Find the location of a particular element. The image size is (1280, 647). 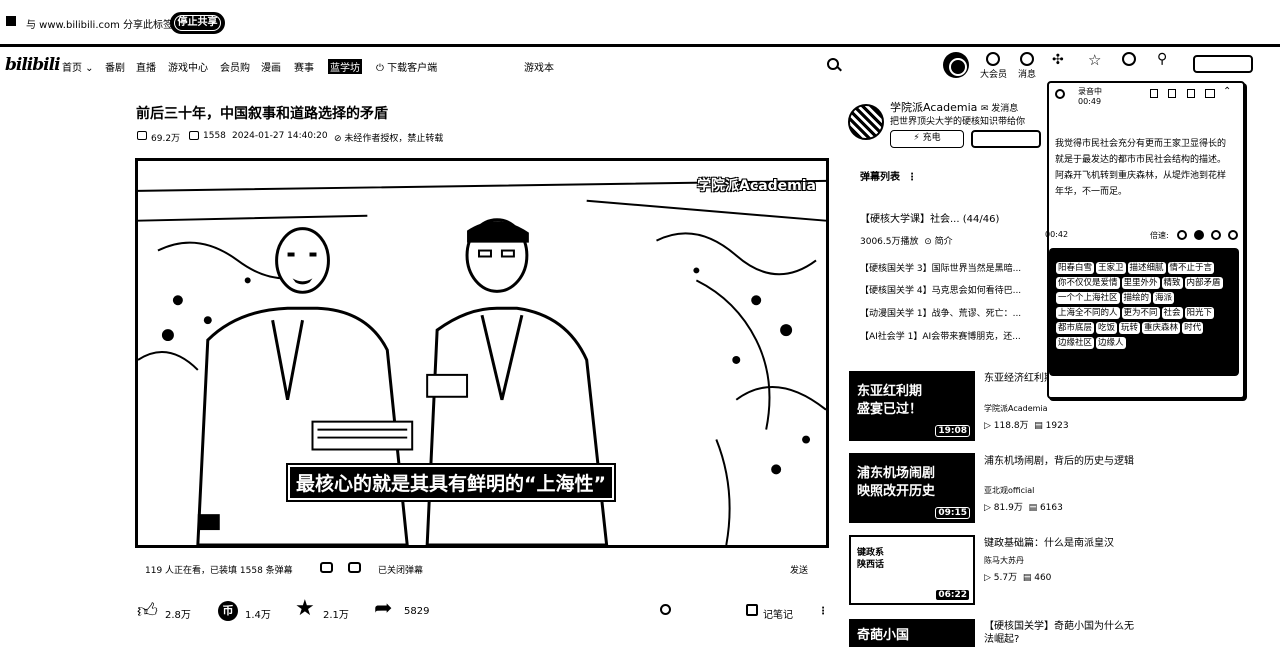

nav-download: ⏻ 下载客户端 is located at coordinates (406, 66).